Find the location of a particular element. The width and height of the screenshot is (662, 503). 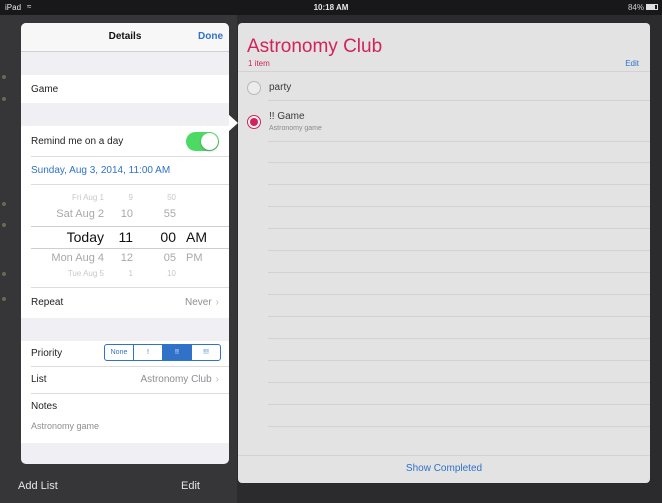

notes-cell: Notes Astronomy game is located at coordinates (125, 418).